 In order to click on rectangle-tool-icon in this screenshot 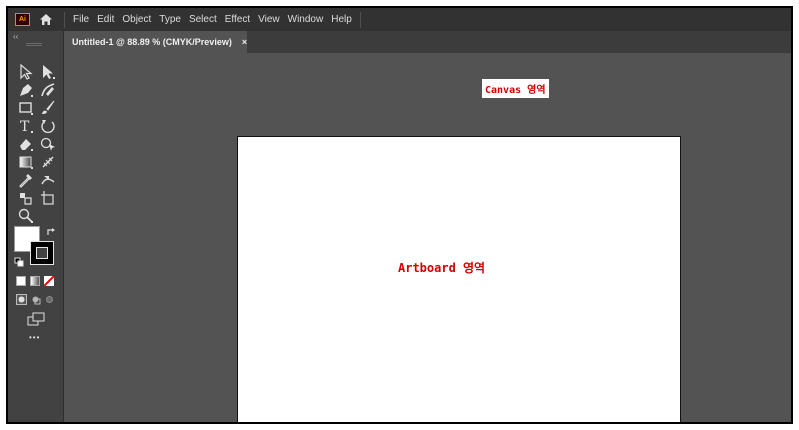, I will do `click(26, 108)`.